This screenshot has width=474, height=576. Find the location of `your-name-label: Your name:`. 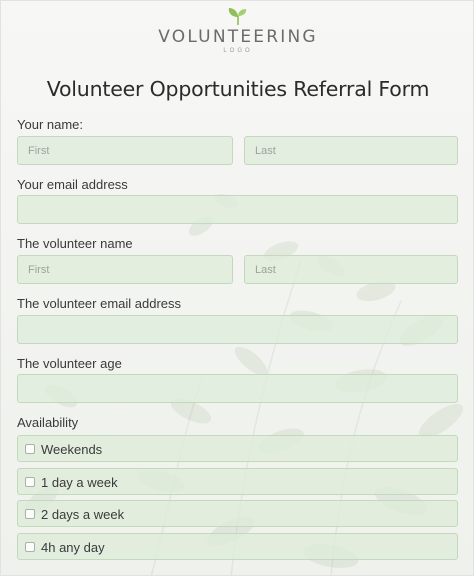

your-name-label: Your name: is located at coordinates (50, 124).